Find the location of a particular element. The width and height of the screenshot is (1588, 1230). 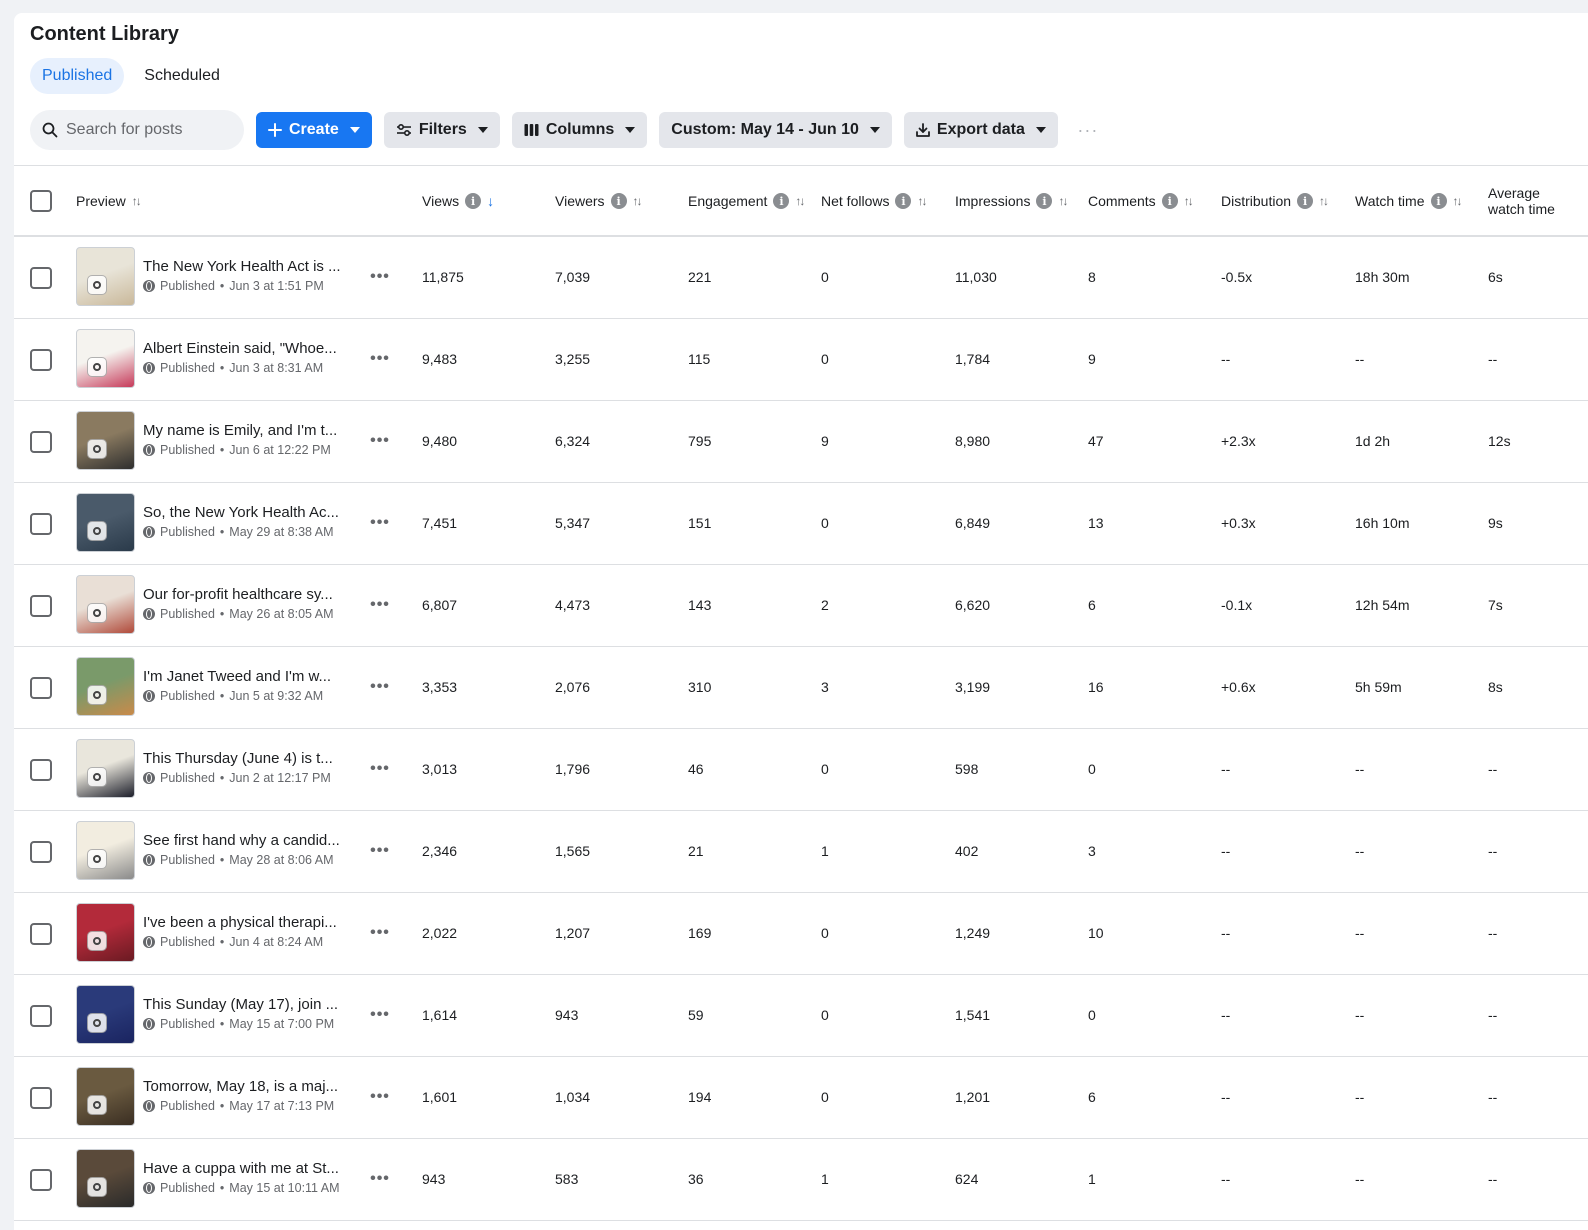

column-header-distribution: Distribution i ↑↓ is located at coordinates (1275, 201).